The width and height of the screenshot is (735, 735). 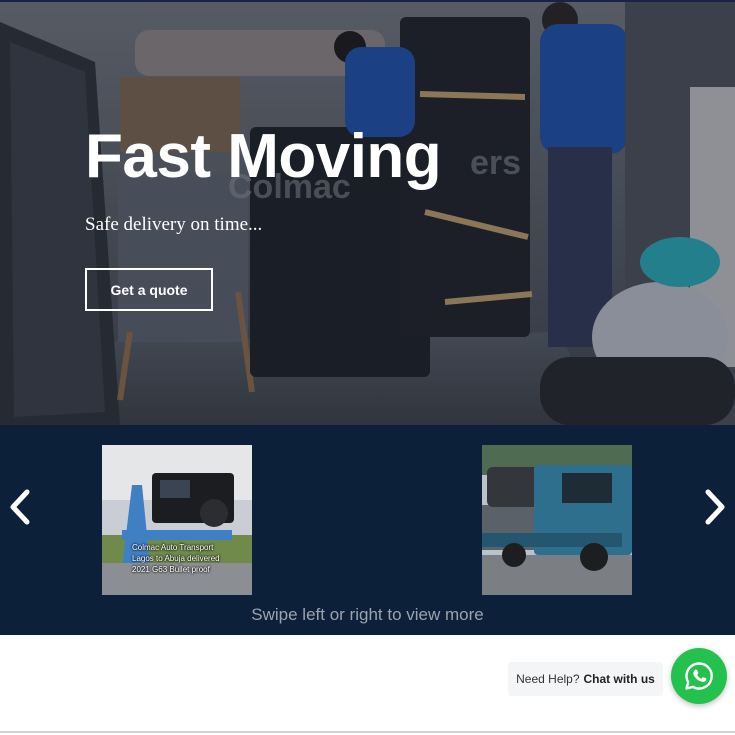 I want to click on carousel-prev-button, so click(x=20, y=507).